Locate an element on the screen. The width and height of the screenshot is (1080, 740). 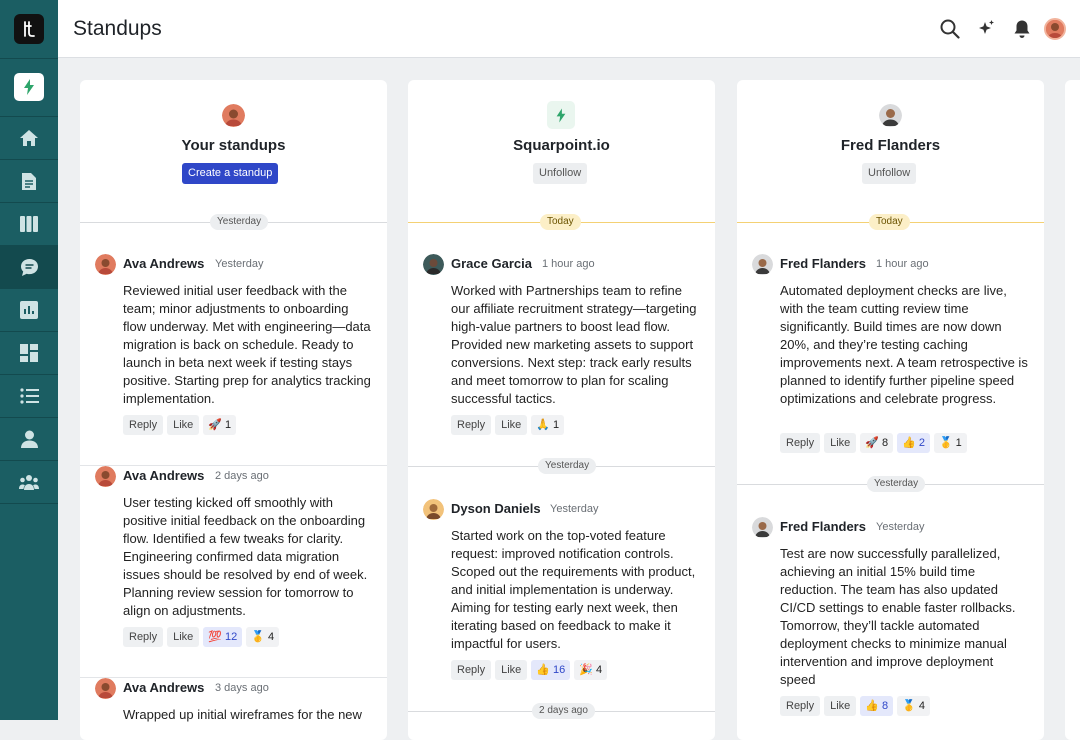
author-name: Grace Garcia is located at coordinates (491, 263).